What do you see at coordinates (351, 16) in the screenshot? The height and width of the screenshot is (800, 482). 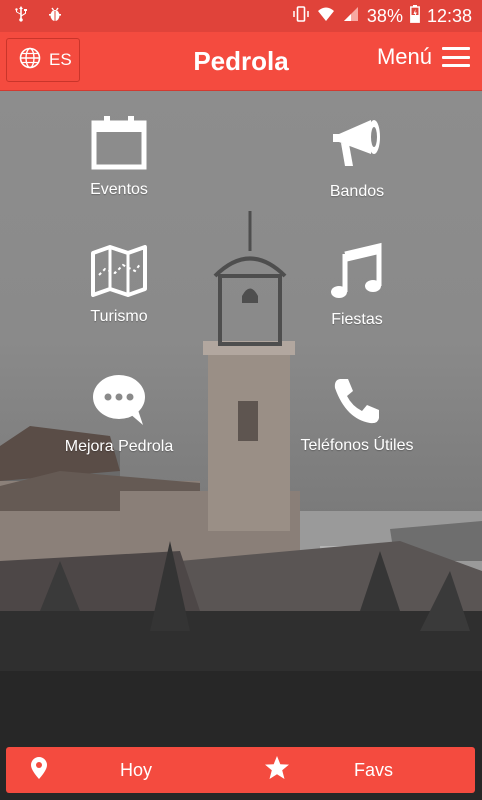 I see `signal-icon` at bounding box center [351, 16].